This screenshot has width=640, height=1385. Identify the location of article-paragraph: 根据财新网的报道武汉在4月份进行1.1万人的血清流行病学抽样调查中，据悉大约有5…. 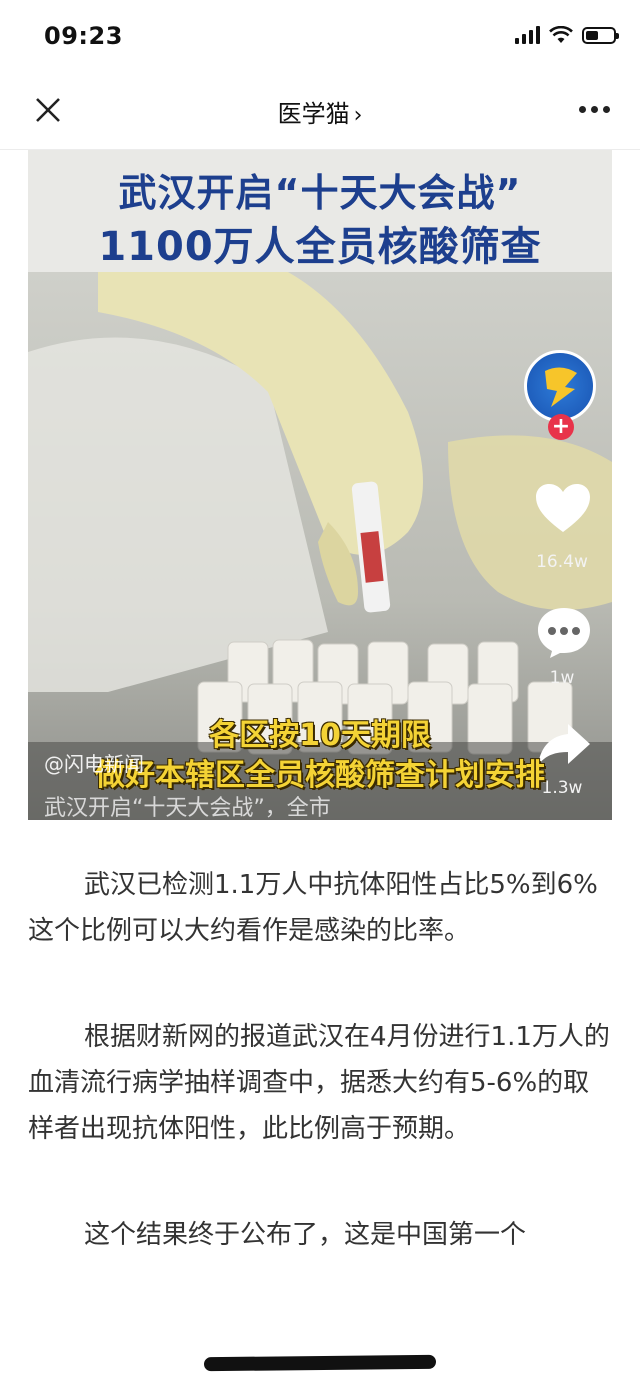
(319, 1083).